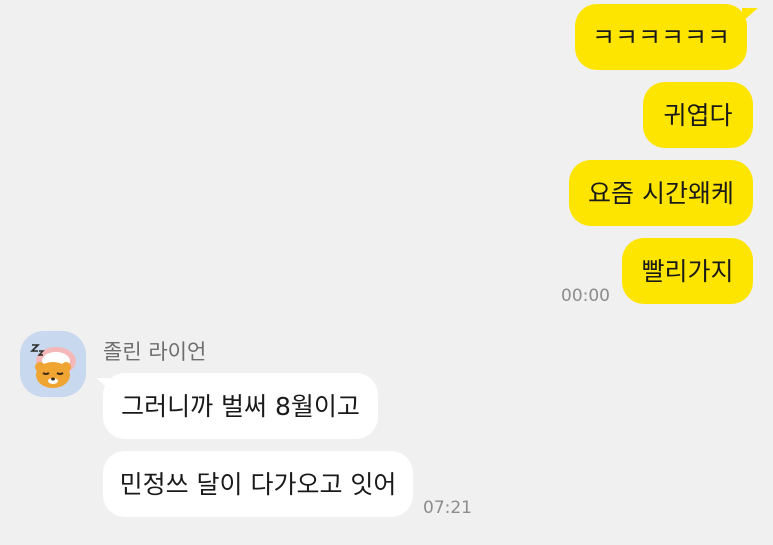  Describe the element at coordinates (447, 508) in the screenshot. I see `incoming-timestamp: 07:21` at that location.